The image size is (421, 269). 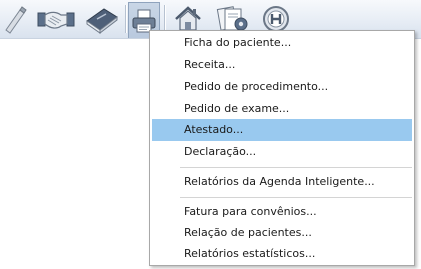 I want to click on house-icon, so click(x=188, y=18).